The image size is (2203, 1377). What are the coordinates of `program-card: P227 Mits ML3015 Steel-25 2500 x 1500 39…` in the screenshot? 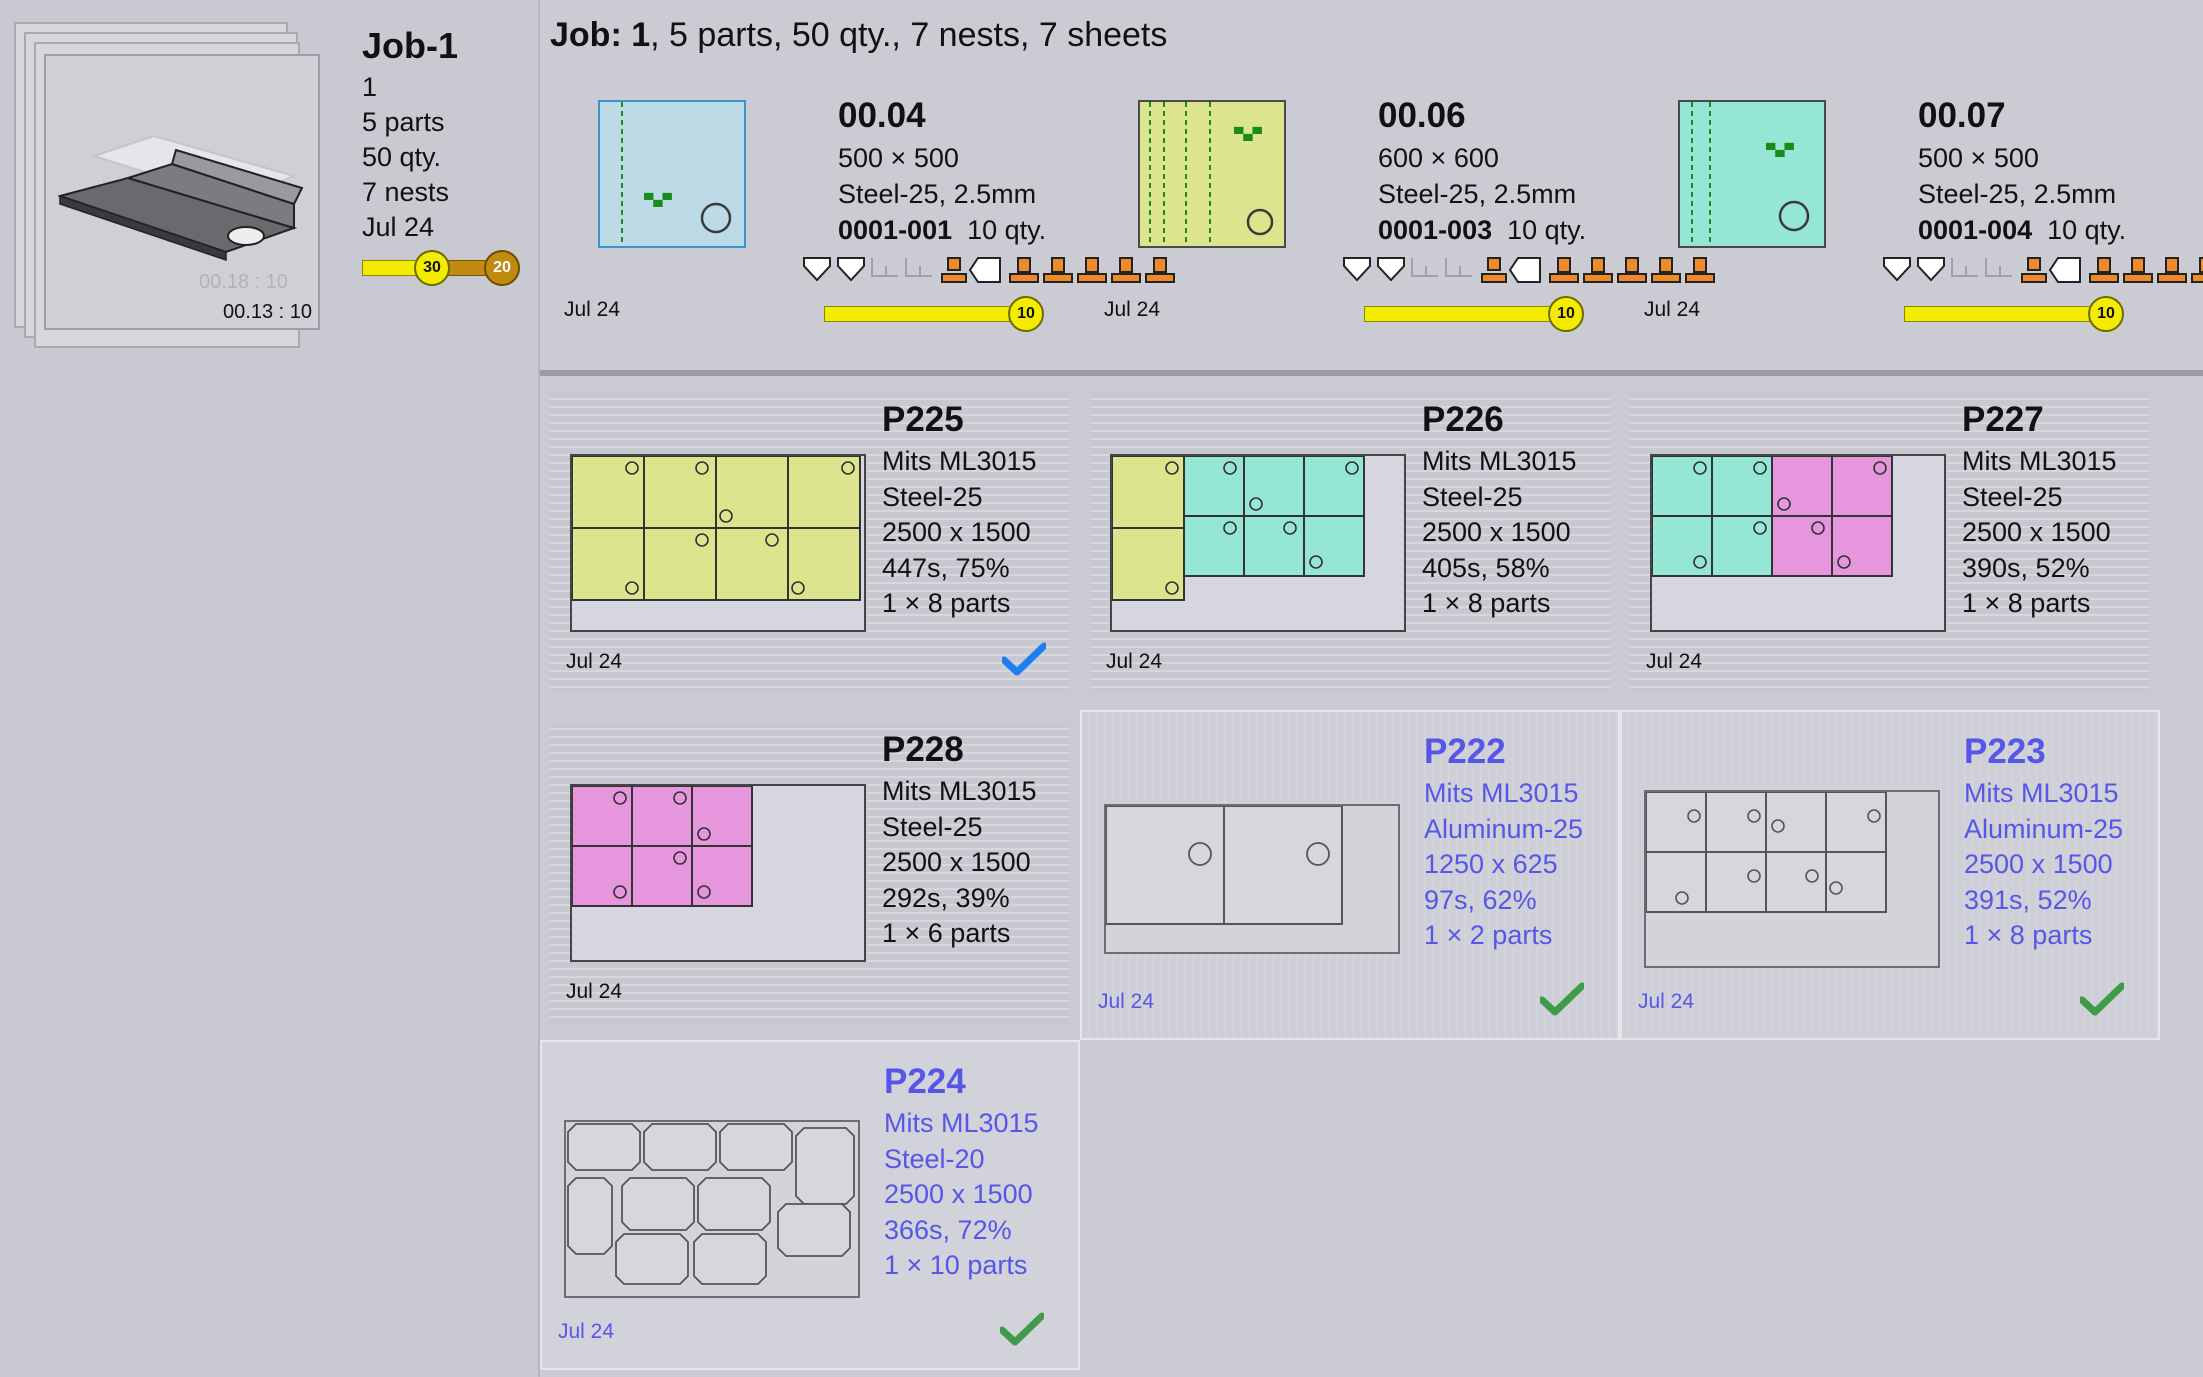 It's located at (1890, 543).